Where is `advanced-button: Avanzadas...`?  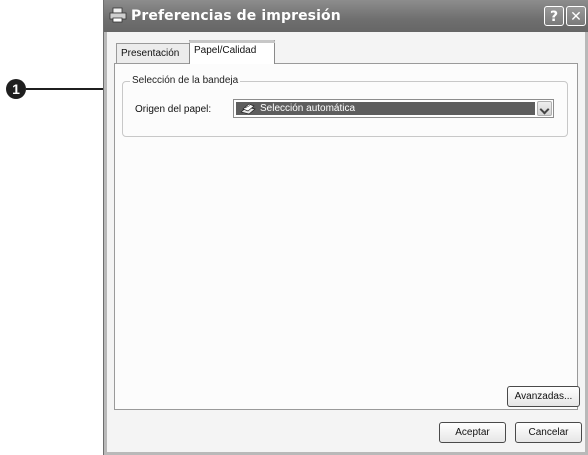 advanced-button: Avanzadas... is located at coordinates (543, 396).